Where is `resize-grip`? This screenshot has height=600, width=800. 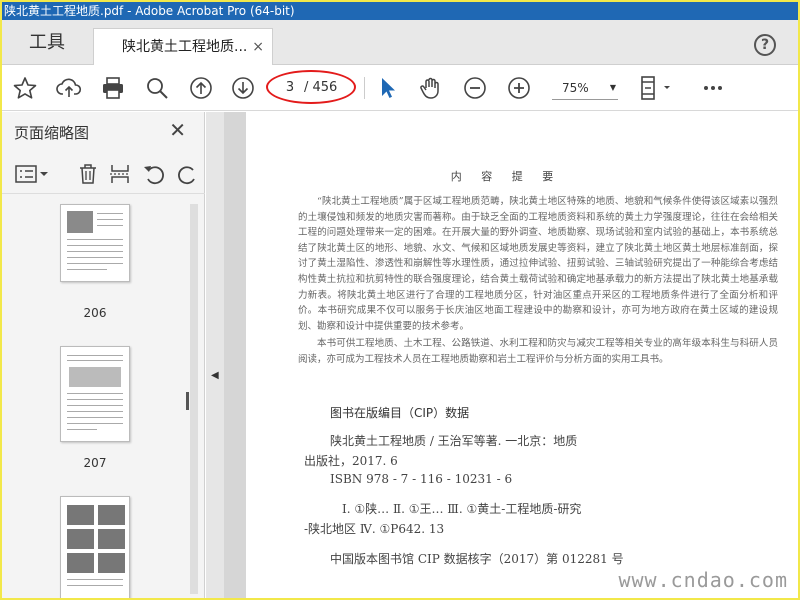 resize-grip is located at coordinates (187, 401).